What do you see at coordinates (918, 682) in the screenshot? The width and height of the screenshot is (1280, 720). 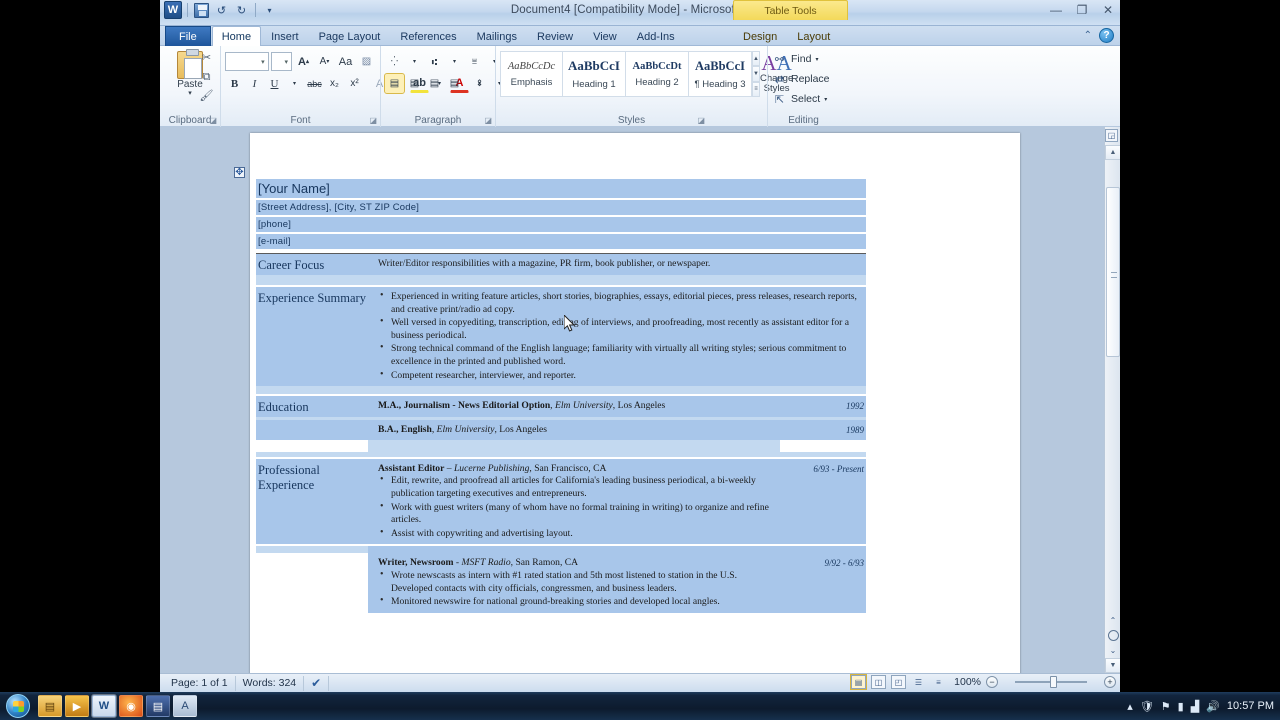 I see `view-outline-icon: ☰` at bounding box center [918, 682].